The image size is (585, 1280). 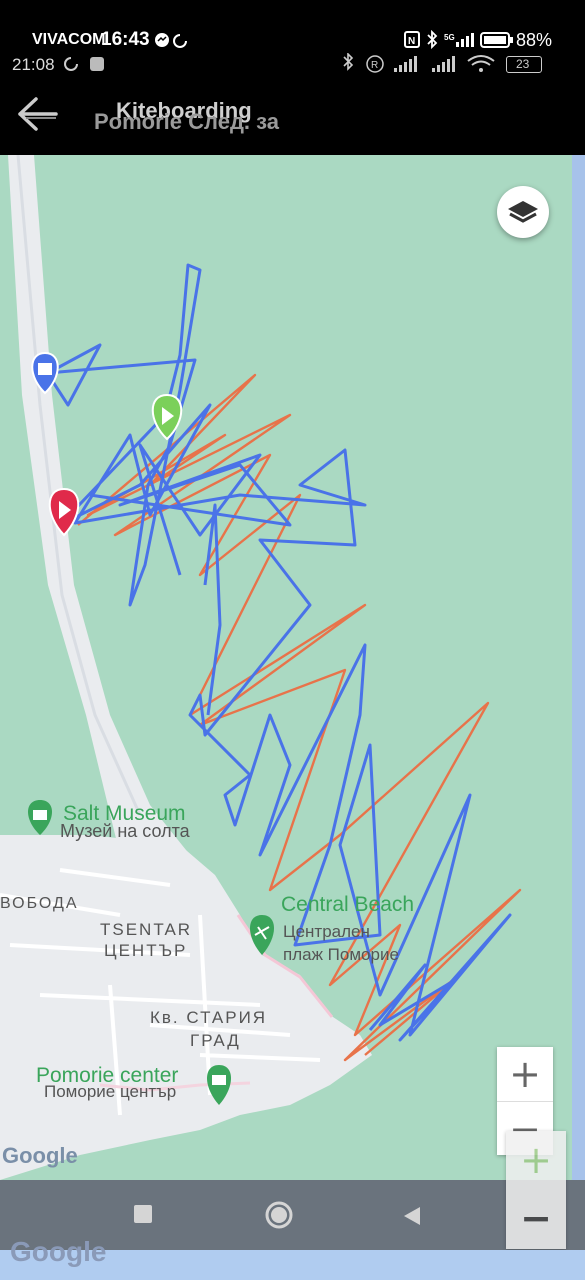 I want to click on battery-icon, so click(x=496, y=40).